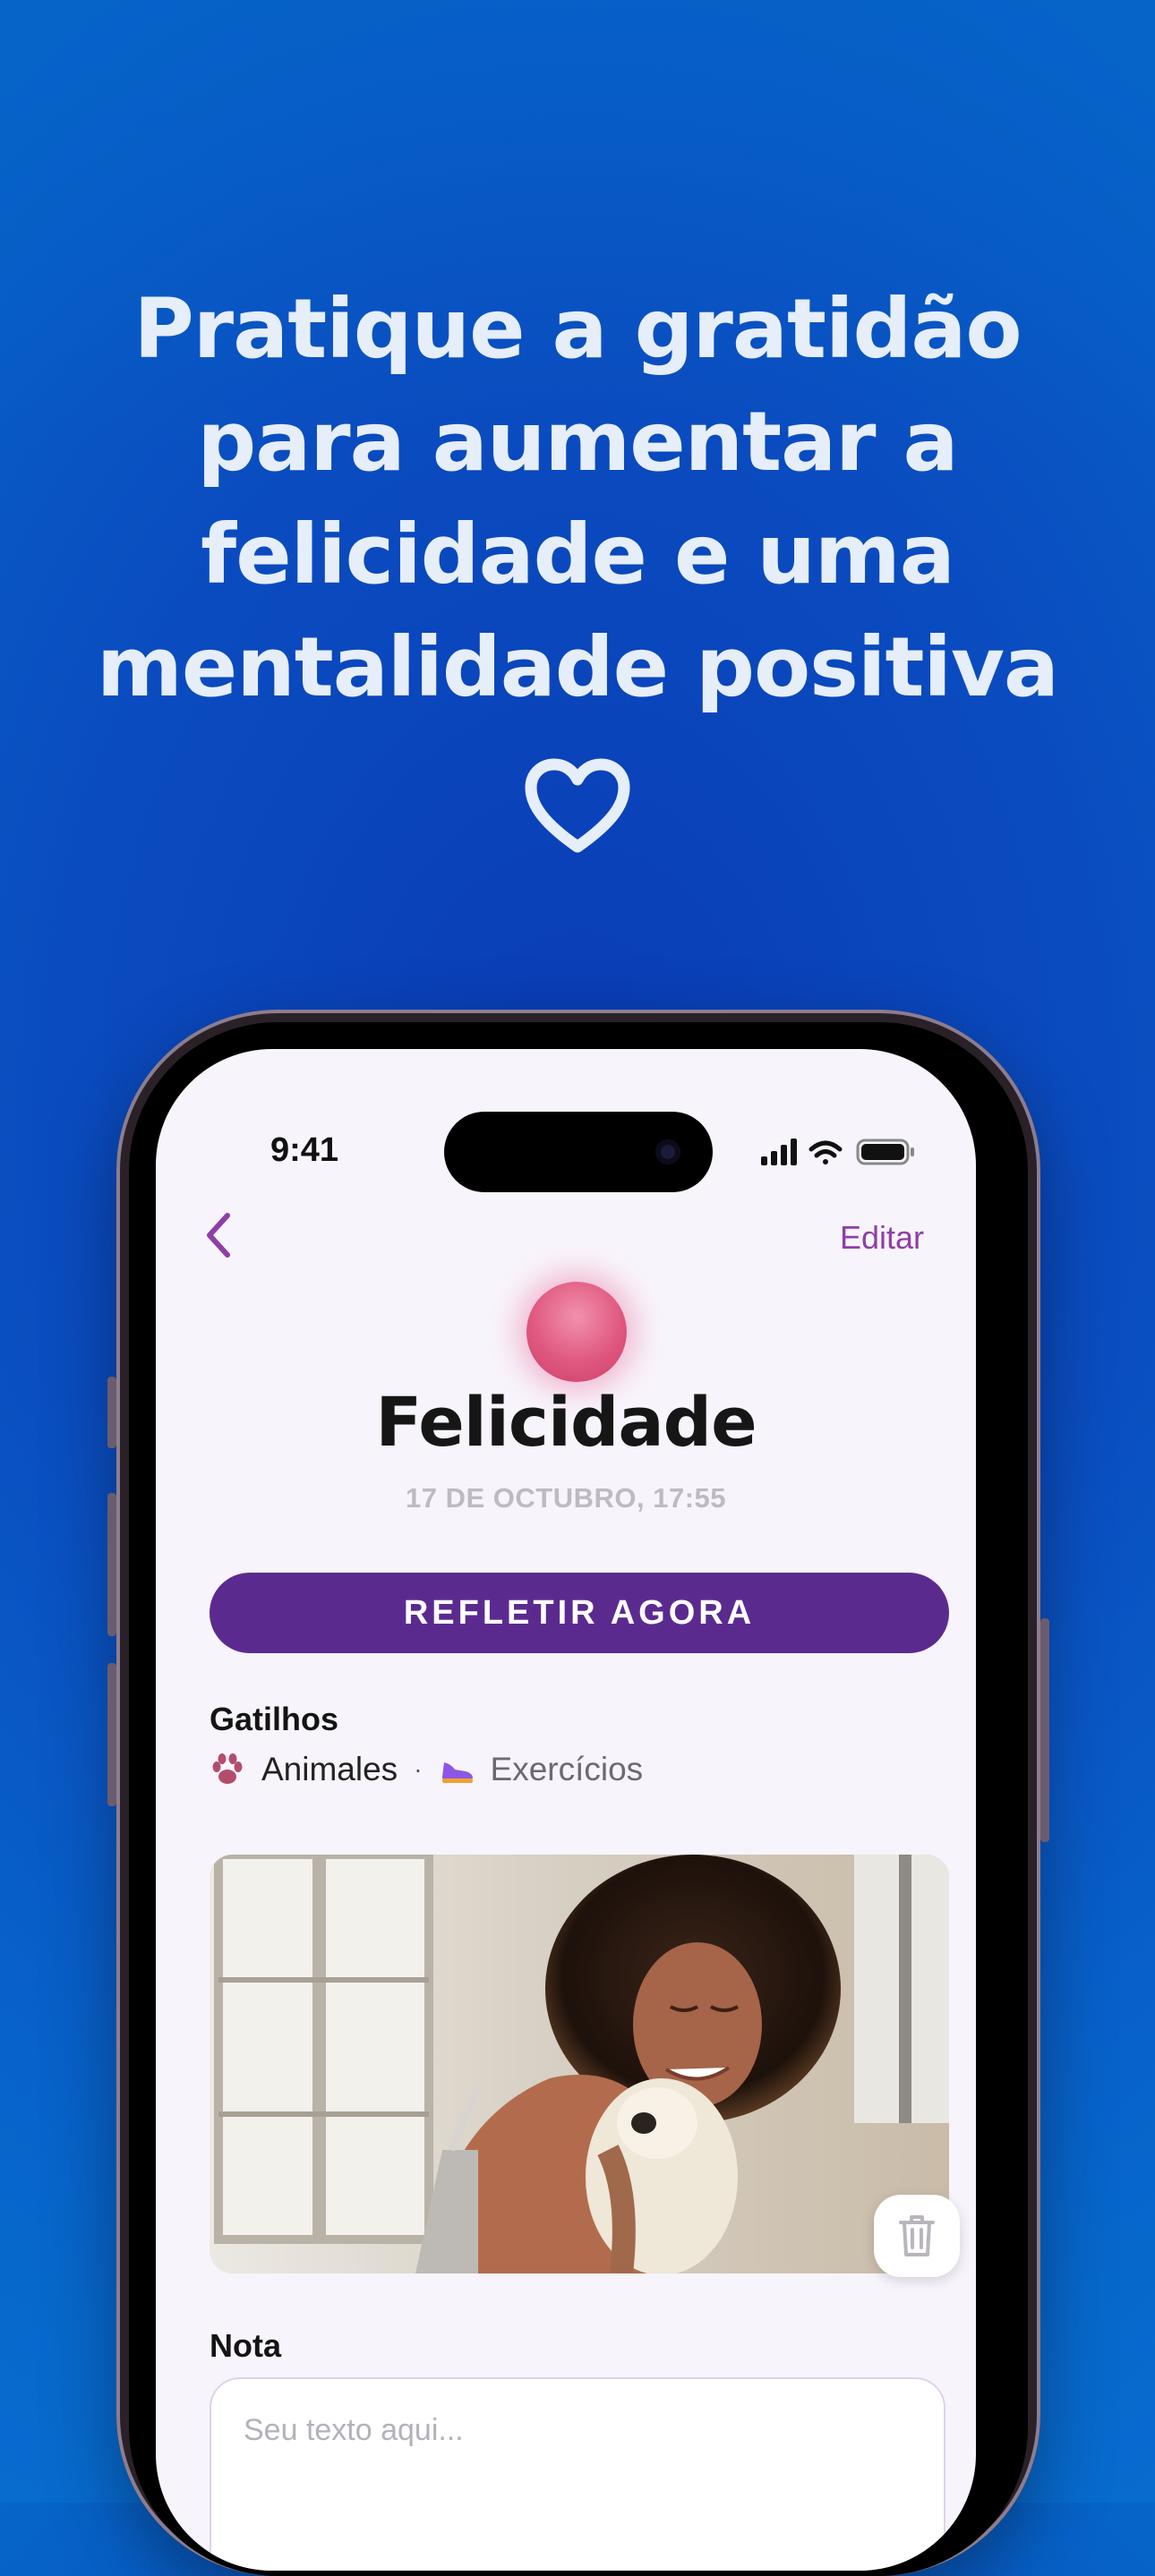 This screenshot has width=1155, height=2576. What do you see at coordinates (227, 1768) in the screenshot?
I see `paw-icon` at bounding box center [227, 1768].